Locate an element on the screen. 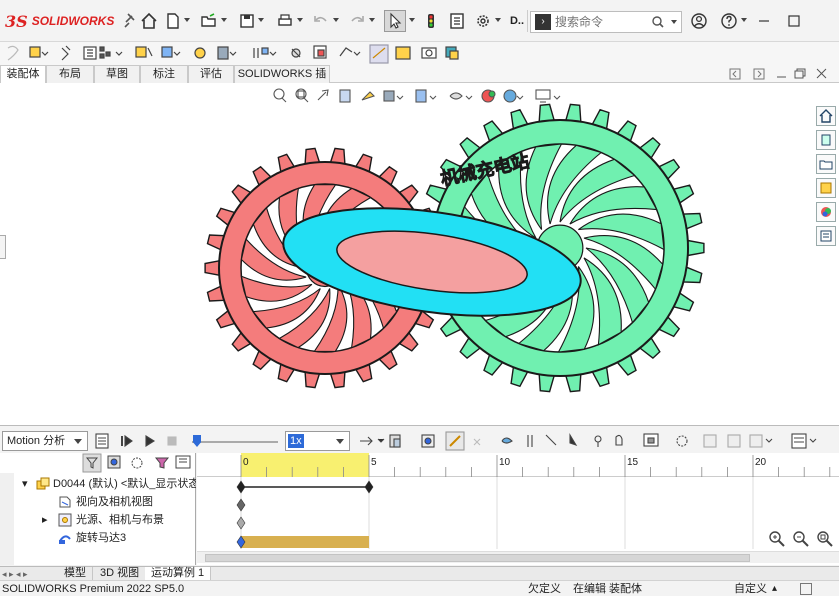 The width and height of the screenshot is (839, 596). print-icon is located at coordinates (285, 21).